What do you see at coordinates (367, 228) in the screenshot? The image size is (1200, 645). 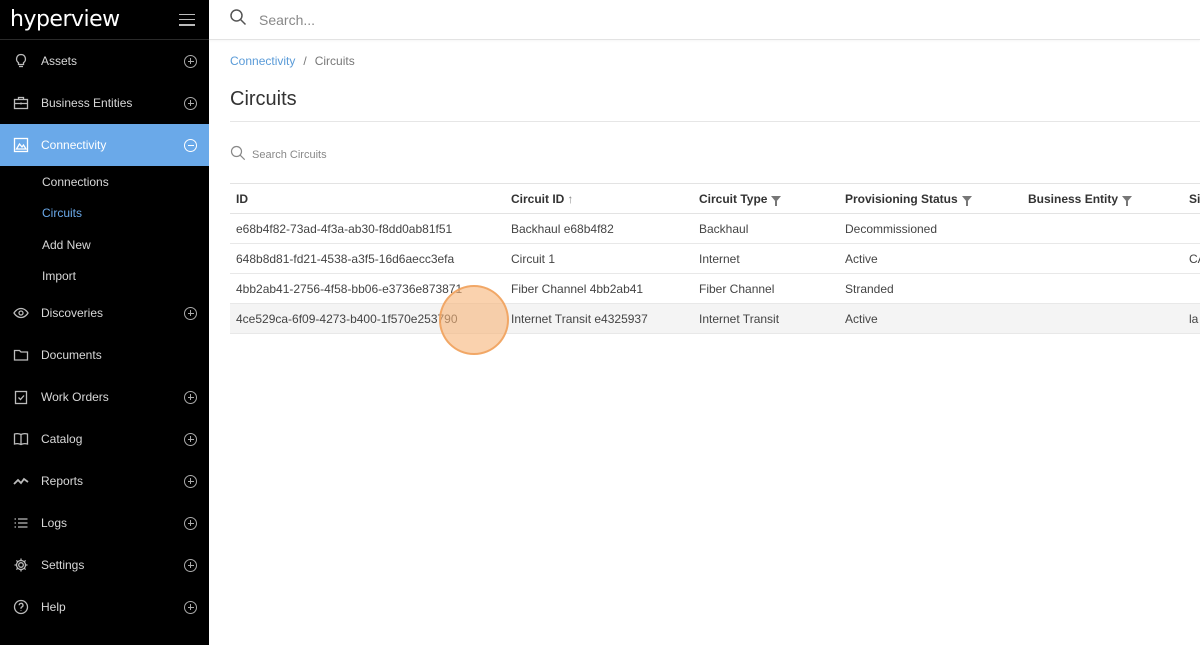 I see `cell-id: e68b4f82-73ad-4f3a-ab30-f8dd0ab81f51` at bounding box center [367, 228].